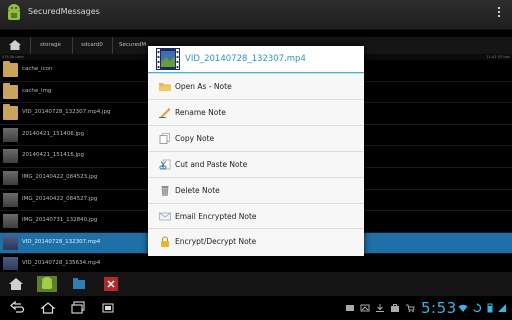 The height and width of the screenshot is (320, 512). What do you see at coordinates (18, 308) in the screenshot?
I see `back-icon` at bounding box center [18, 308].